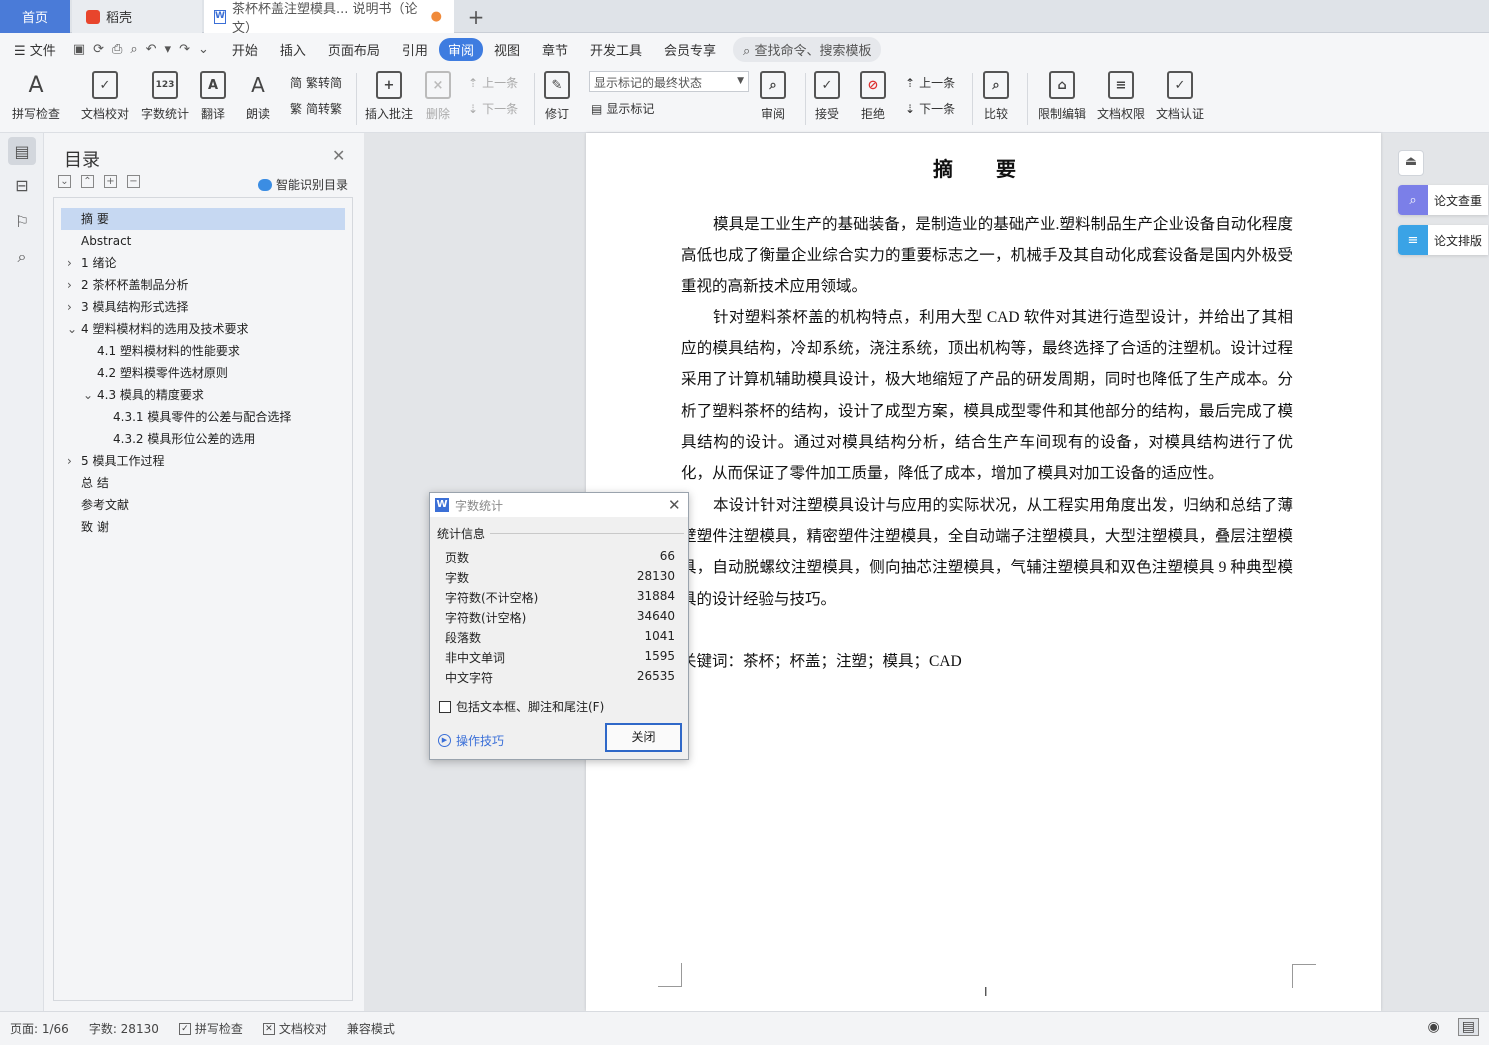 The height and width of the screenshot is (1045, 1489). What do you see at coordinates (127, 285) in the screenshot?
I see `toc-item: › 2 茶杯杯盖制品分析` at bounding box center [127, 285].